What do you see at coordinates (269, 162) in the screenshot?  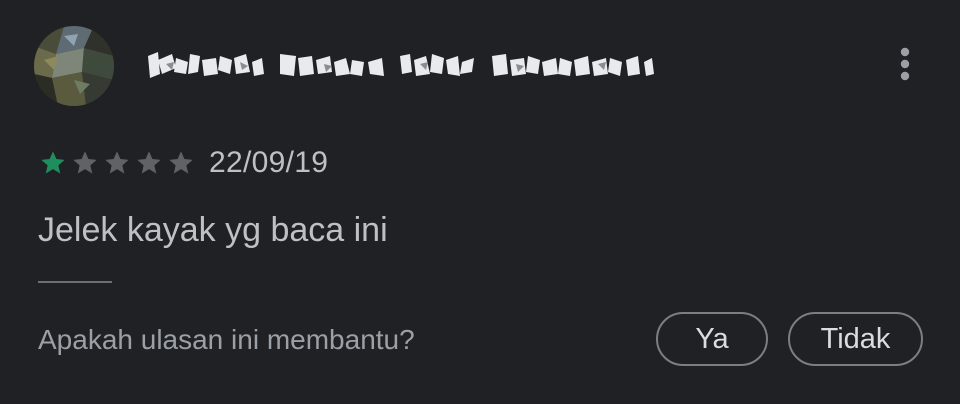 I see `review-date: 22/09/19` at bounding box center [269, 162].